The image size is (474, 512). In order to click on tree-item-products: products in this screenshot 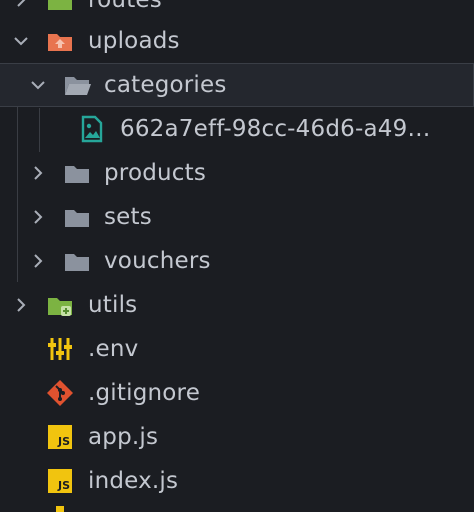, I will do `click(237, 173)`.